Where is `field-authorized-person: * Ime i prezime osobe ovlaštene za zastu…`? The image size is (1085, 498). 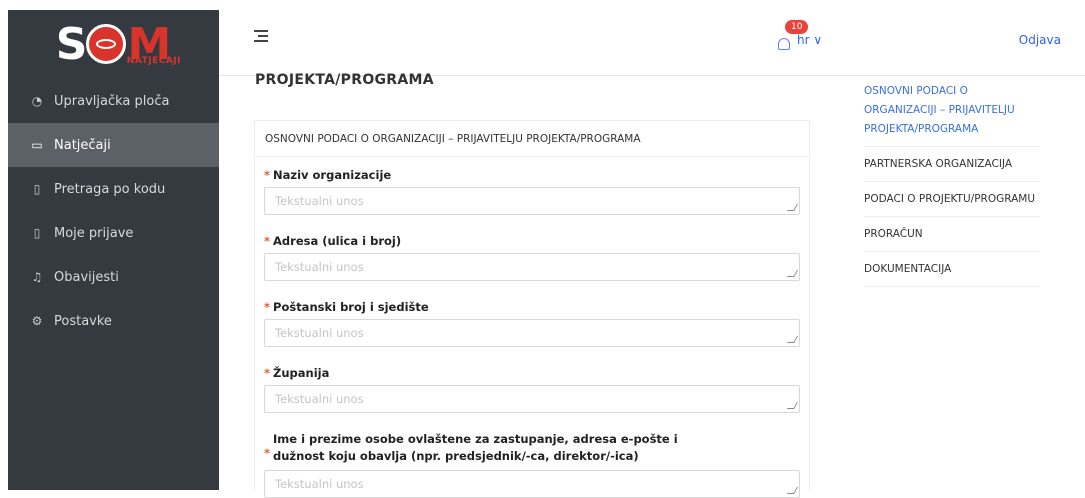
field-authorized-person: * Ime i prezime osobe ovlaštene za zastu… is located at coordinates (532, 464).